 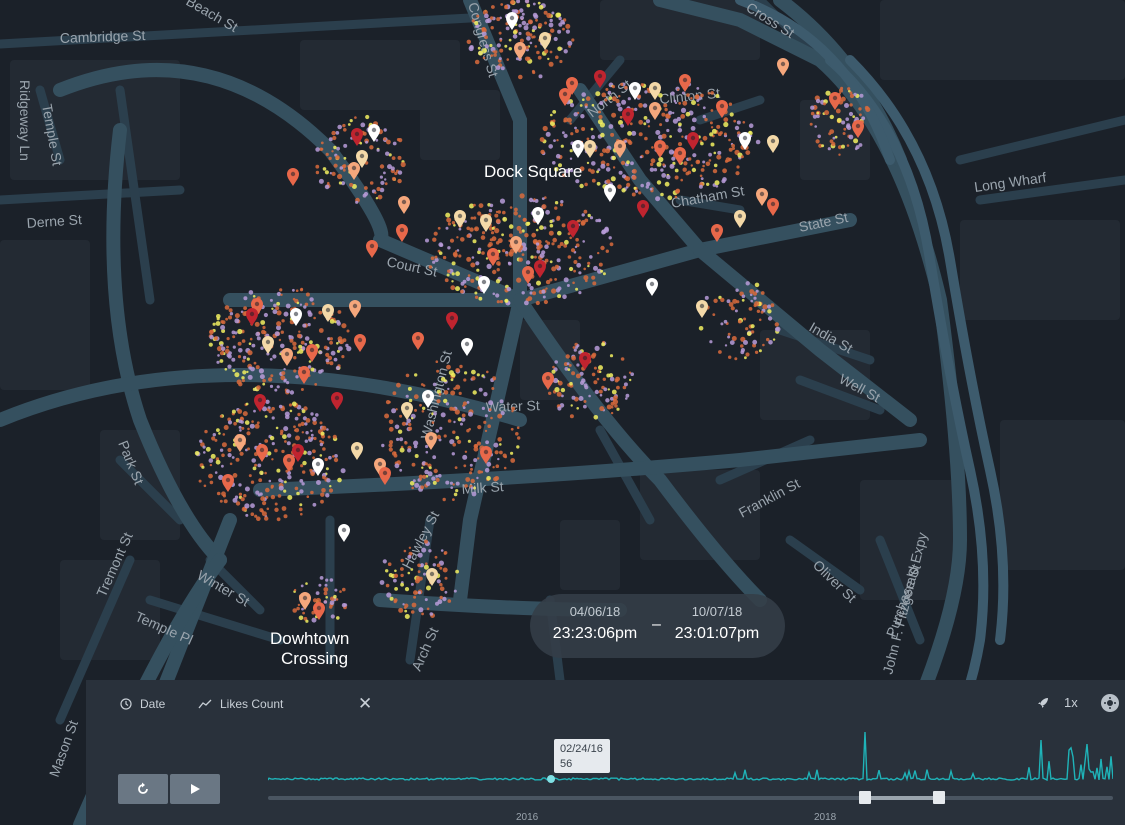 I want to click on close-icon: ✕, so click(x=365, y=704).